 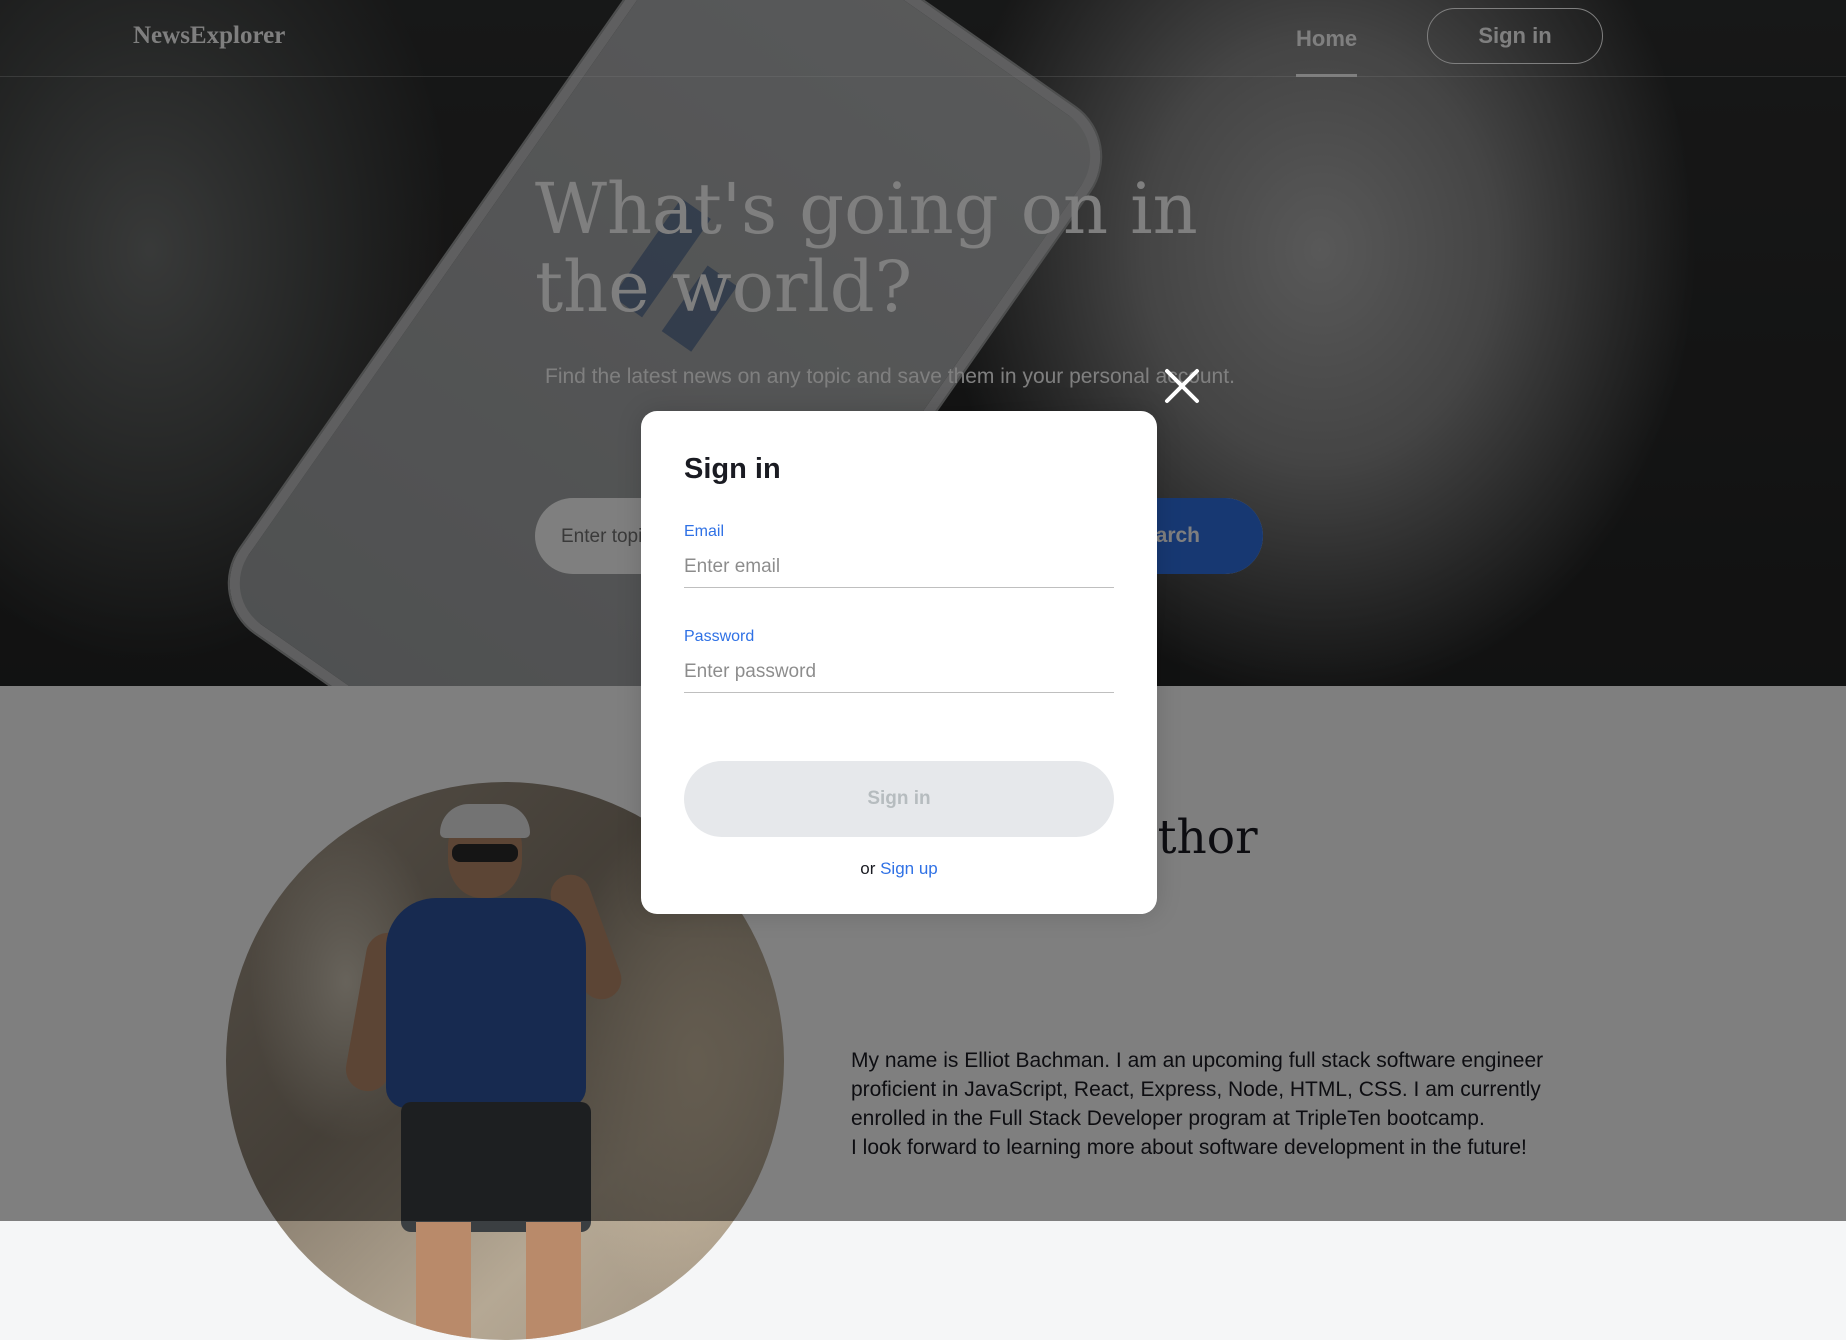 I want to click on switch-form-row: or Sign up, so click(x=899, y=869).